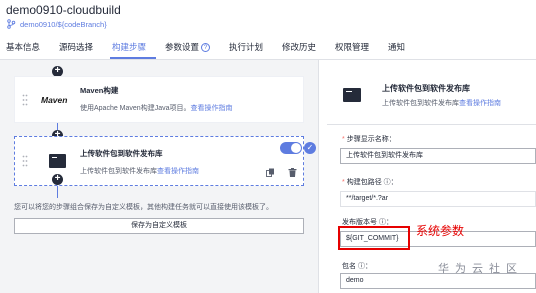 This screenshot has height=293, width=536. What do you see at coordinates (57, 179) in the screenshot?
I see `add-step-bottom-icon: +` at bounding box center [57, 179].